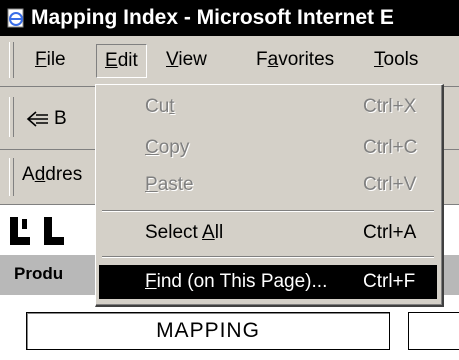 Image resolution: width=459 pixels, height=360 pixels. Describe the element at coordinates (175, 184) in the screenshot. I see `paste-label-post: aste` at that location.